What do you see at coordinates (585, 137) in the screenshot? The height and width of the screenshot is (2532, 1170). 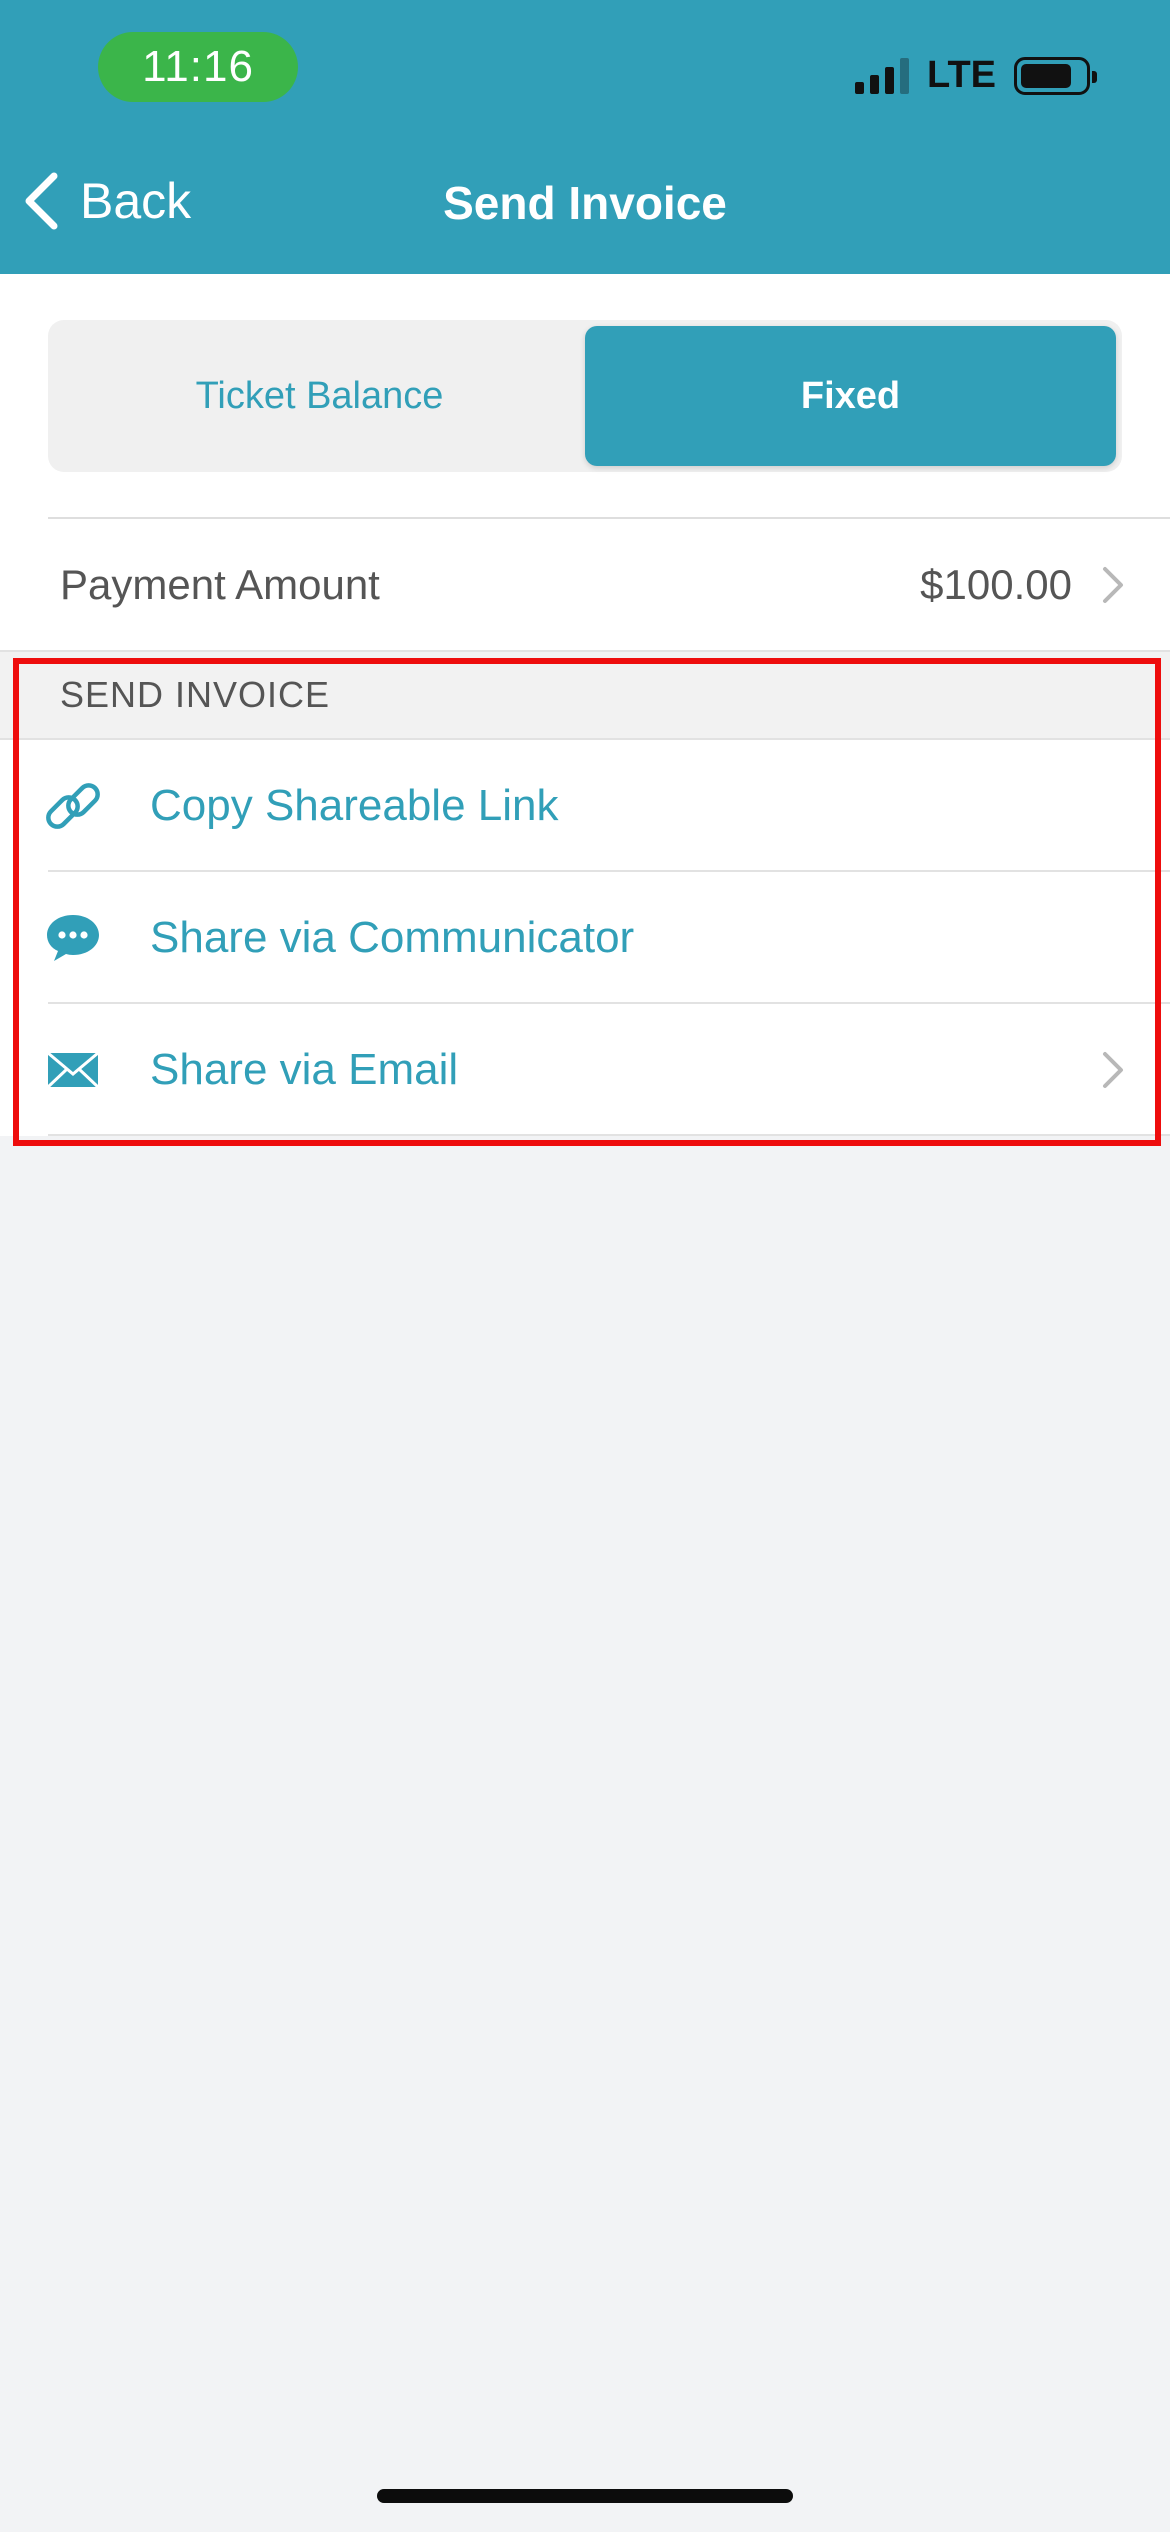 I see `nav-header: 11:16 LTE Back Send Invoice` at bounding box center [585, 137].